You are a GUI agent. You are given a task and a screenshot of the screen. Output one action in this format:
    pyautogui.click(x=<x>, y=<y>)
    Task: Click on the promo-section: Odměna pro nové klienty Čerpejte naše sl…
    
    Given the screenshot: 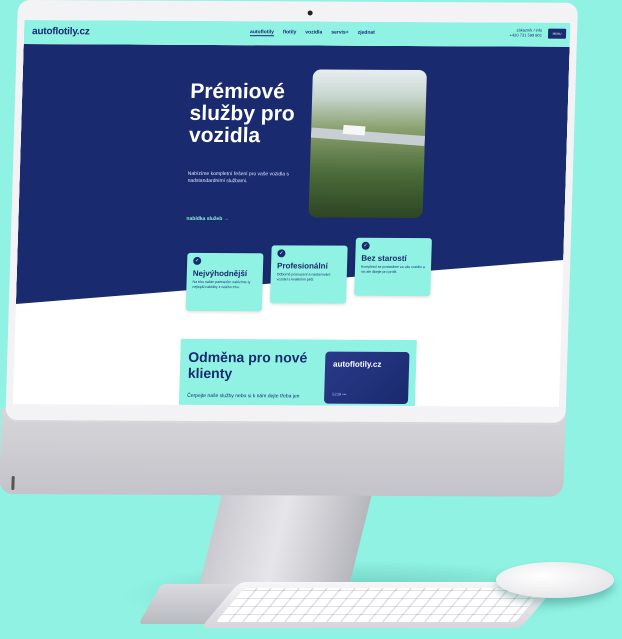 What is the action you would take?
    pyautogui.click(x=297, y=372)
    